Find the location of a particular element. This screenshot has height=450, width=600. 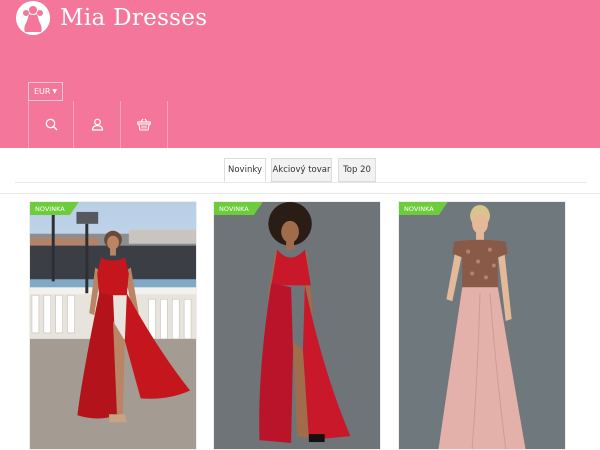

tab-novinky: Novinky is located at coordinates (245, 170).